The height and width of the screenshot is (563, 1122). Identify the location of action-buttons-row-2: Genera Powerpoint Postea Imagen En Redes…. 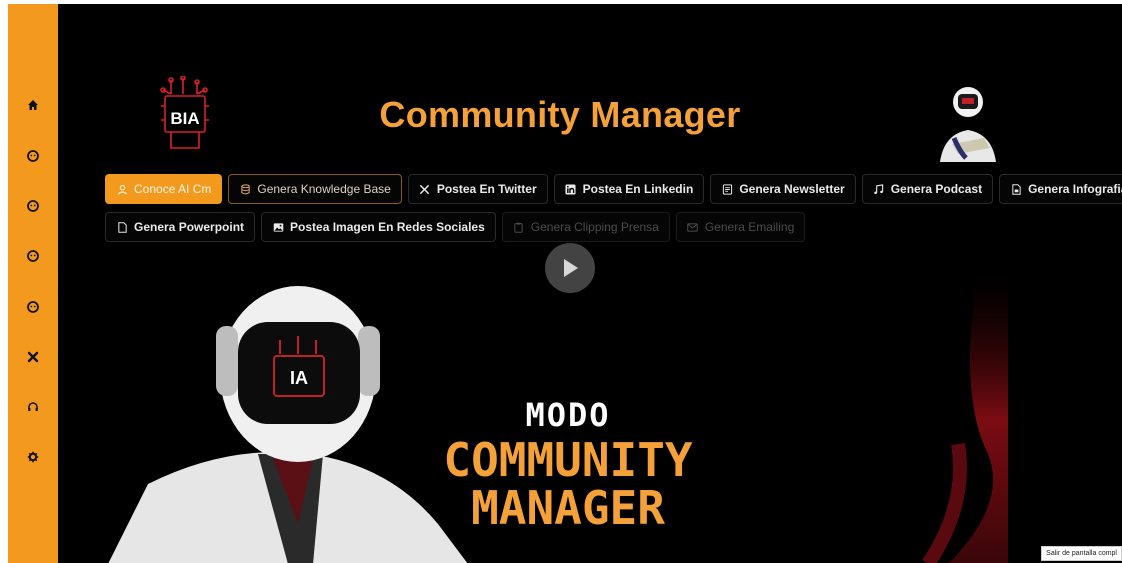
(455, 227).